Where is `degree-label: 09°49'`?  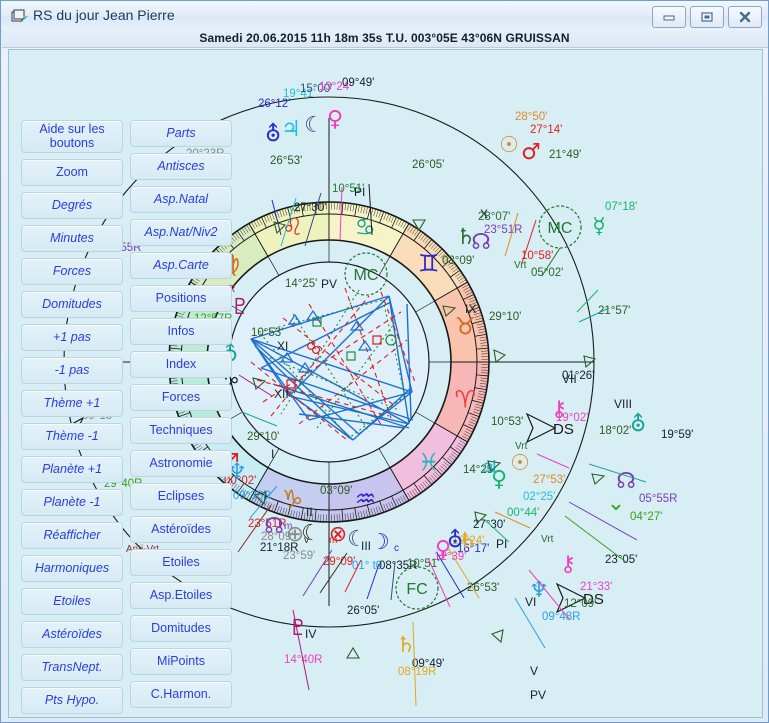 degree-label: 09°49' is located at coordinates (358, 83).